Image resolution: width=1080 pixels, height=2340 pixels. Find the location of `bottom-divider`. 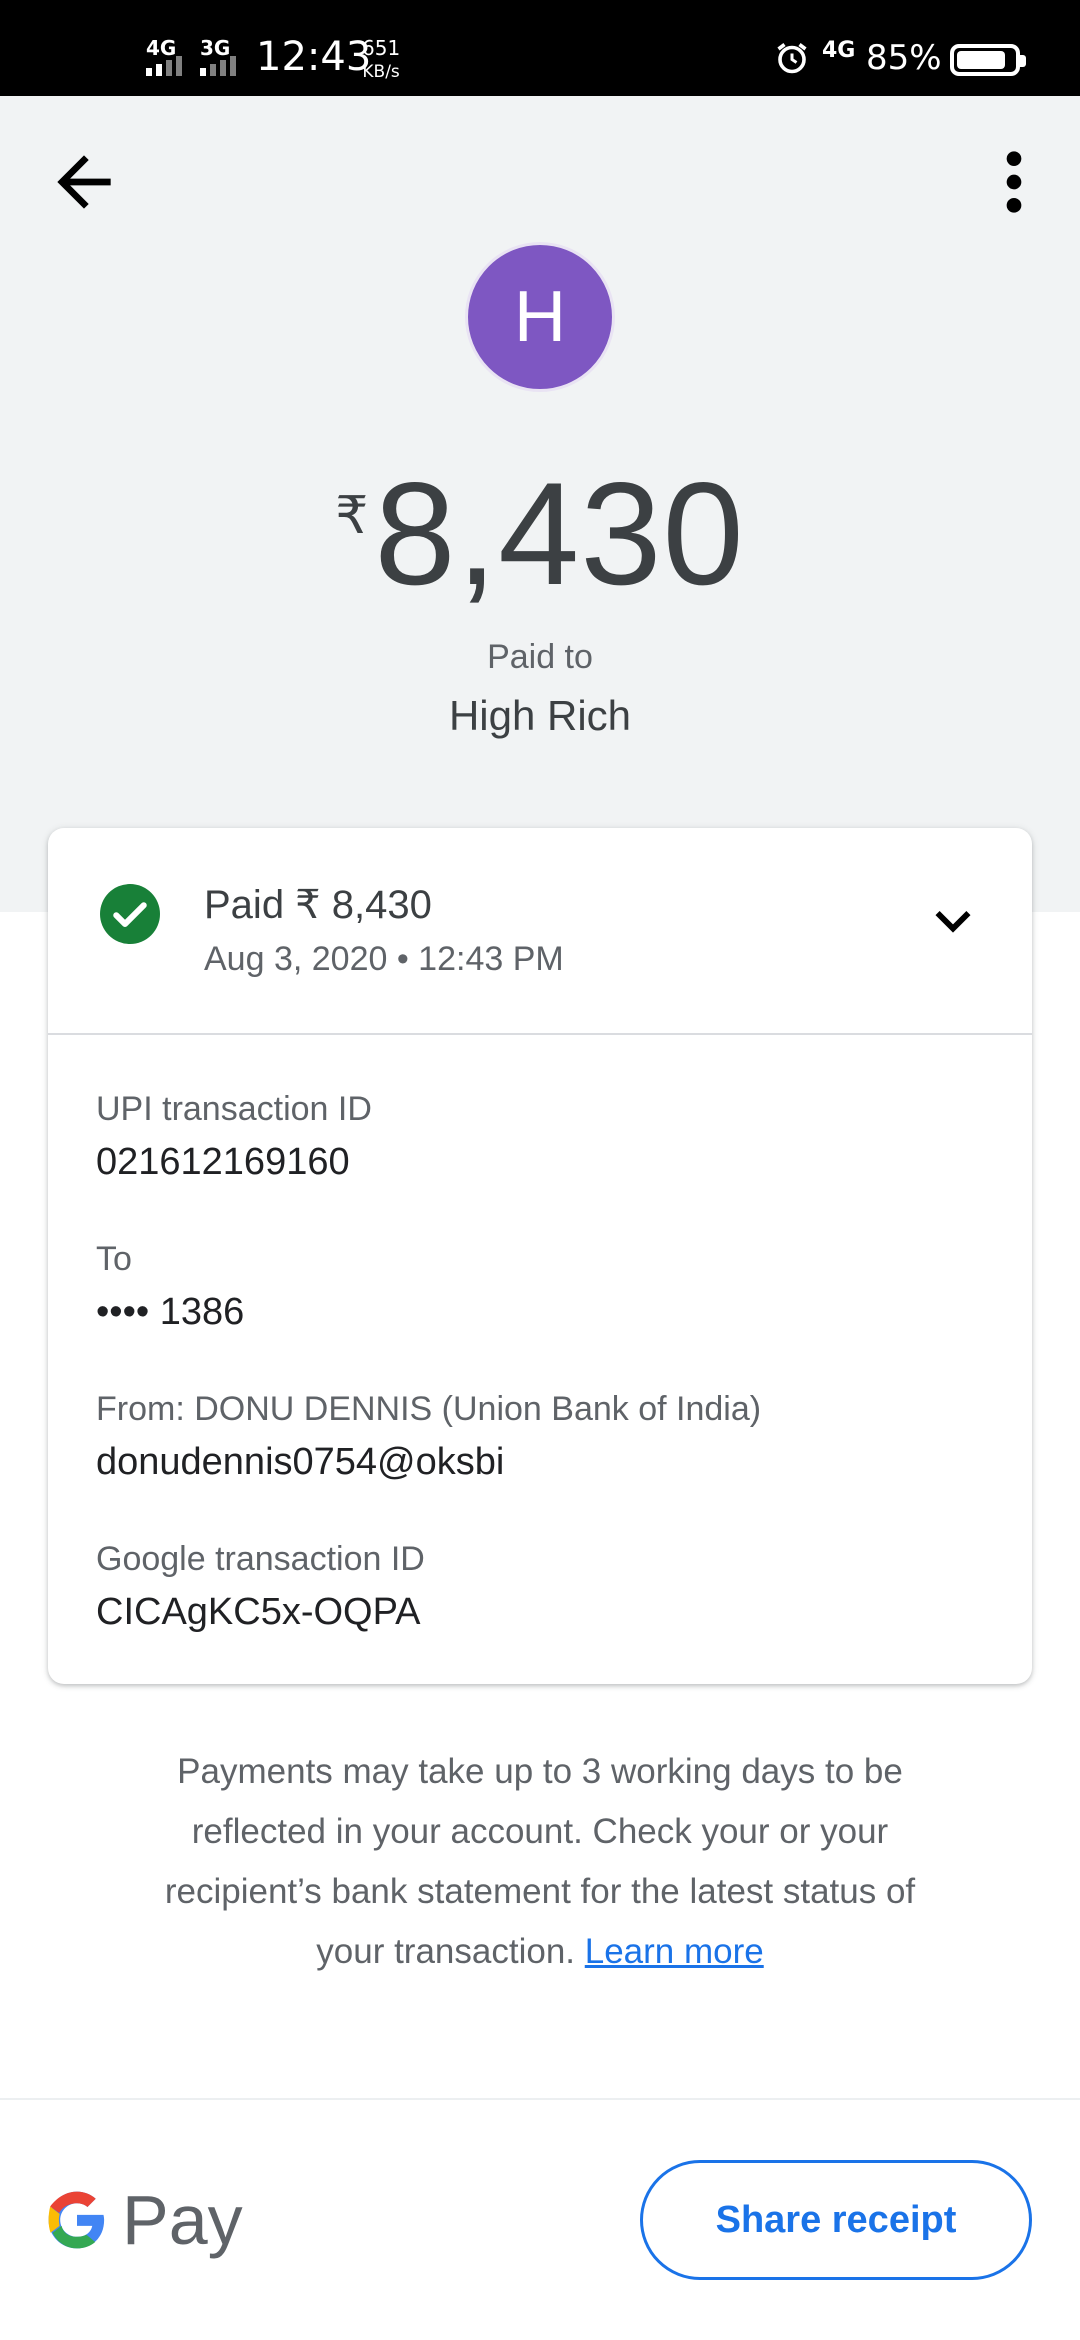

bottom-divider is located at coordinates (540, 2099).